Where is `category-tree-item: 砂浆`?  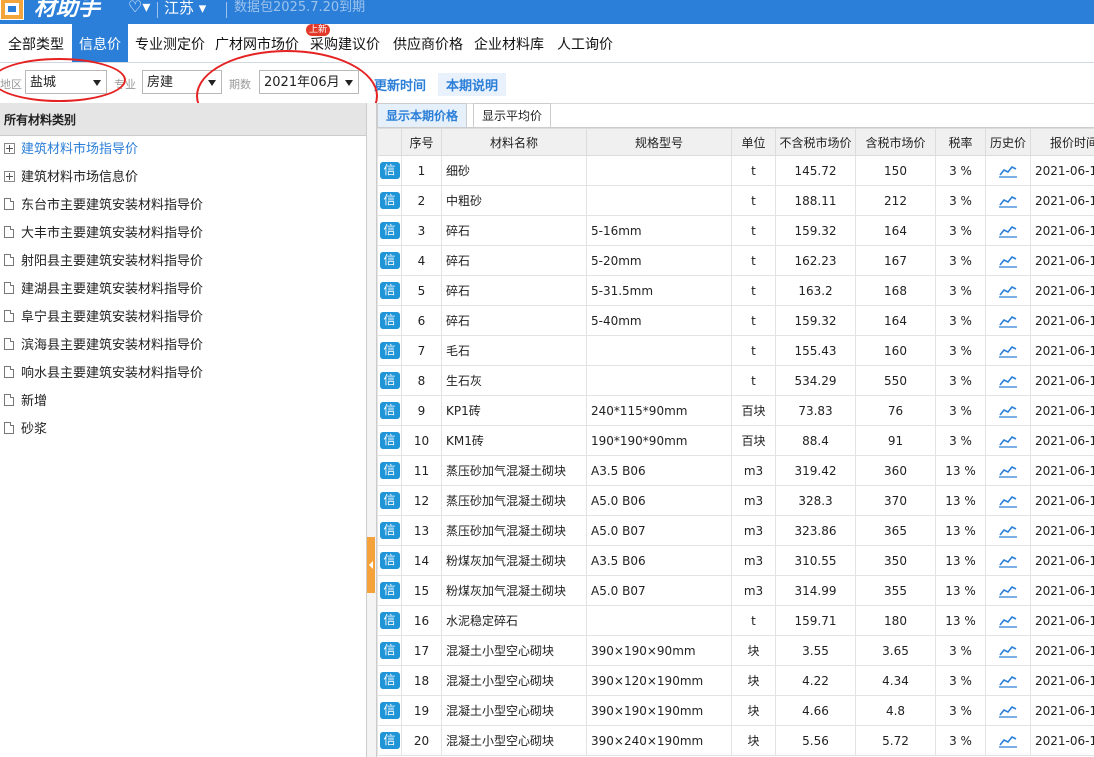 category-tree-item: 砂浆 is located at coordinates (183, 430).